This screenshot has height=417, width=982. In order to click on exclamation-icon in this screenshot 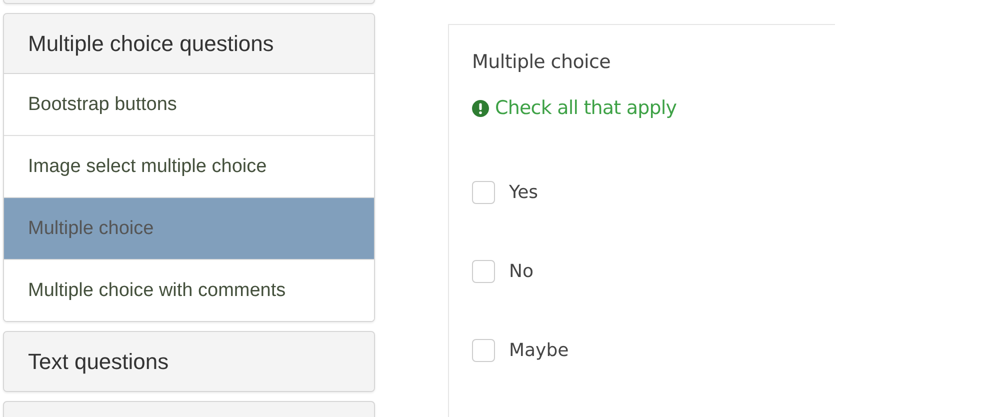, I will do `click(480, 108)`.